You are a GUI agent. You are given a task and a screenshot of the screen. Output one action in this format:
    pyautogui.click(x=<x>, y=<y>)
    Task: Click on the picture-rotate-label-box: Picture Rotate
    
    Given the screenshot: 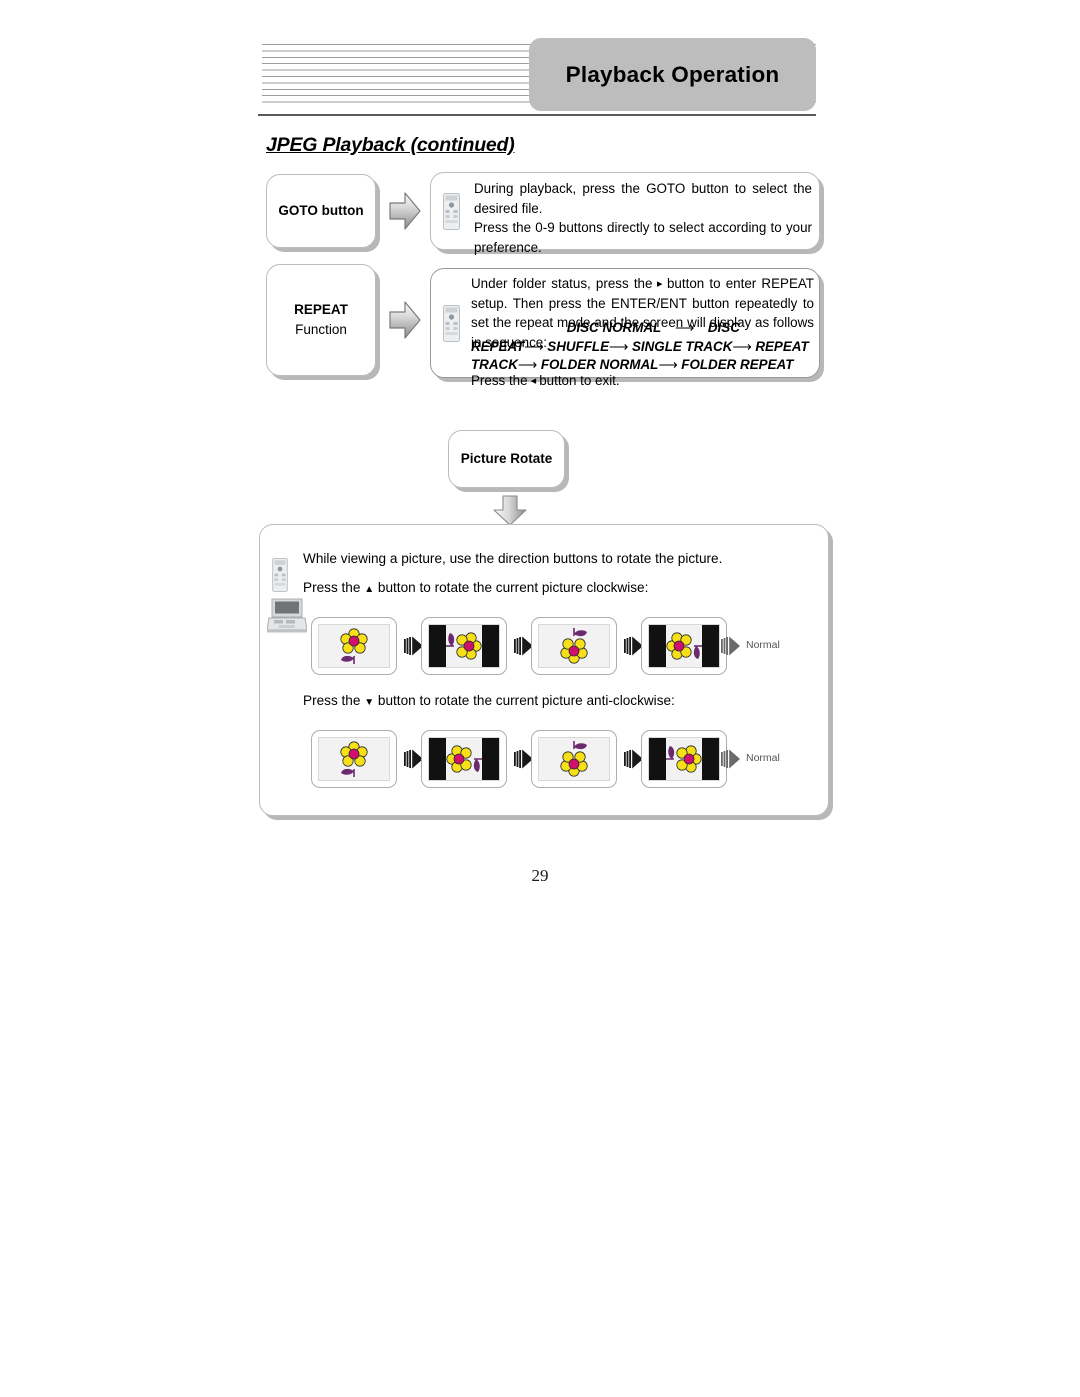 What is the action you would take?
    pyautogui.click(x=506, y=459)
    